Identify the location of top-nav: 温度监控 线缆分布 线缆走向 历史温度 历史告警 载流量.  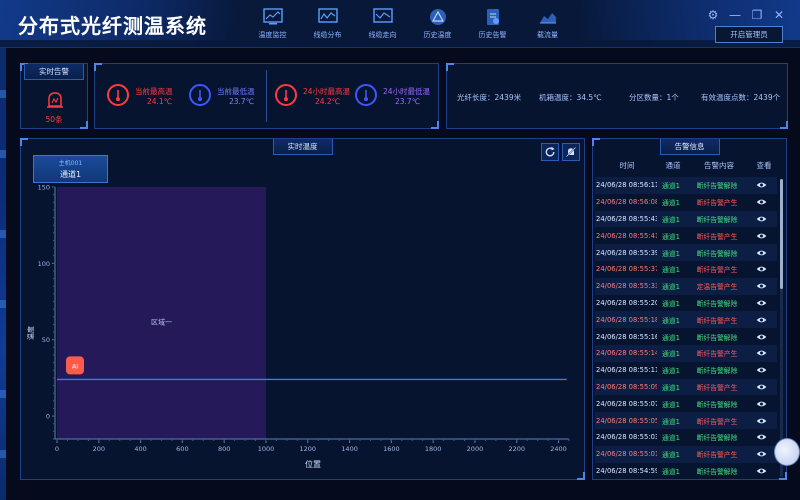
(410, 24).